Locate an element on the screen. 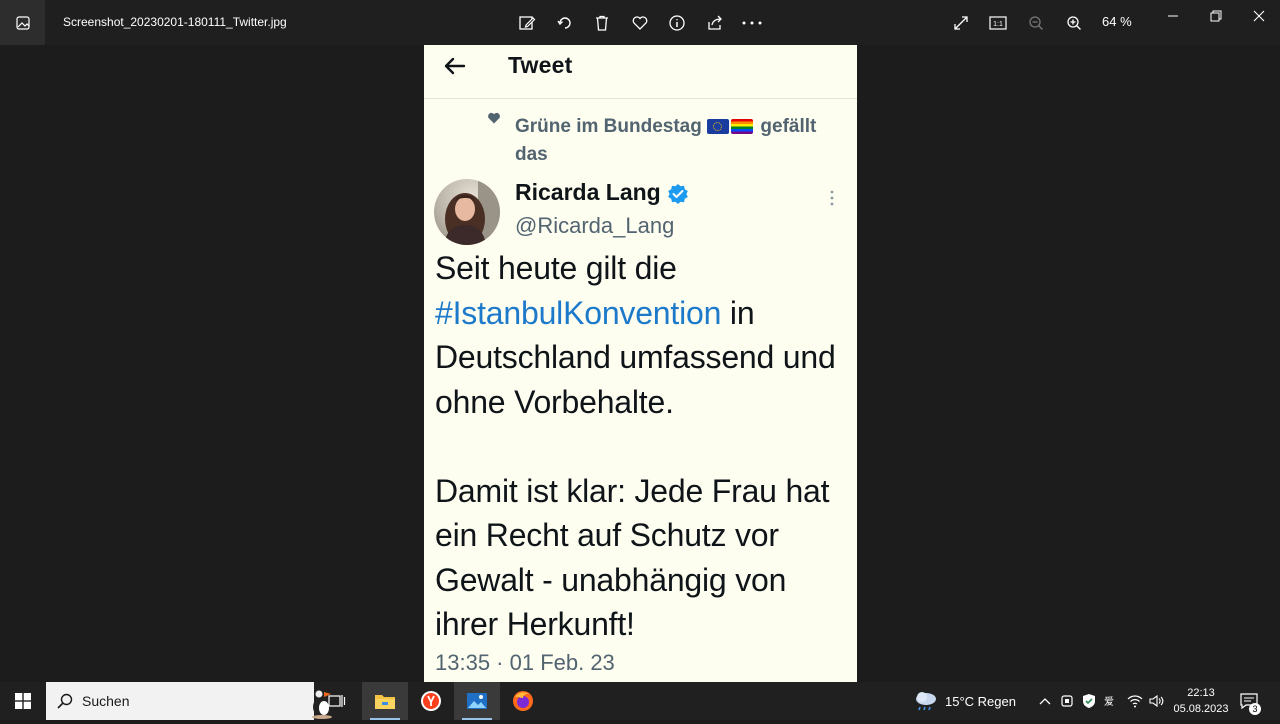 The height and width of the screenshot is (724, 1280). keyboard-layout-icon: 爱 is located at coordinates (1111, 701).